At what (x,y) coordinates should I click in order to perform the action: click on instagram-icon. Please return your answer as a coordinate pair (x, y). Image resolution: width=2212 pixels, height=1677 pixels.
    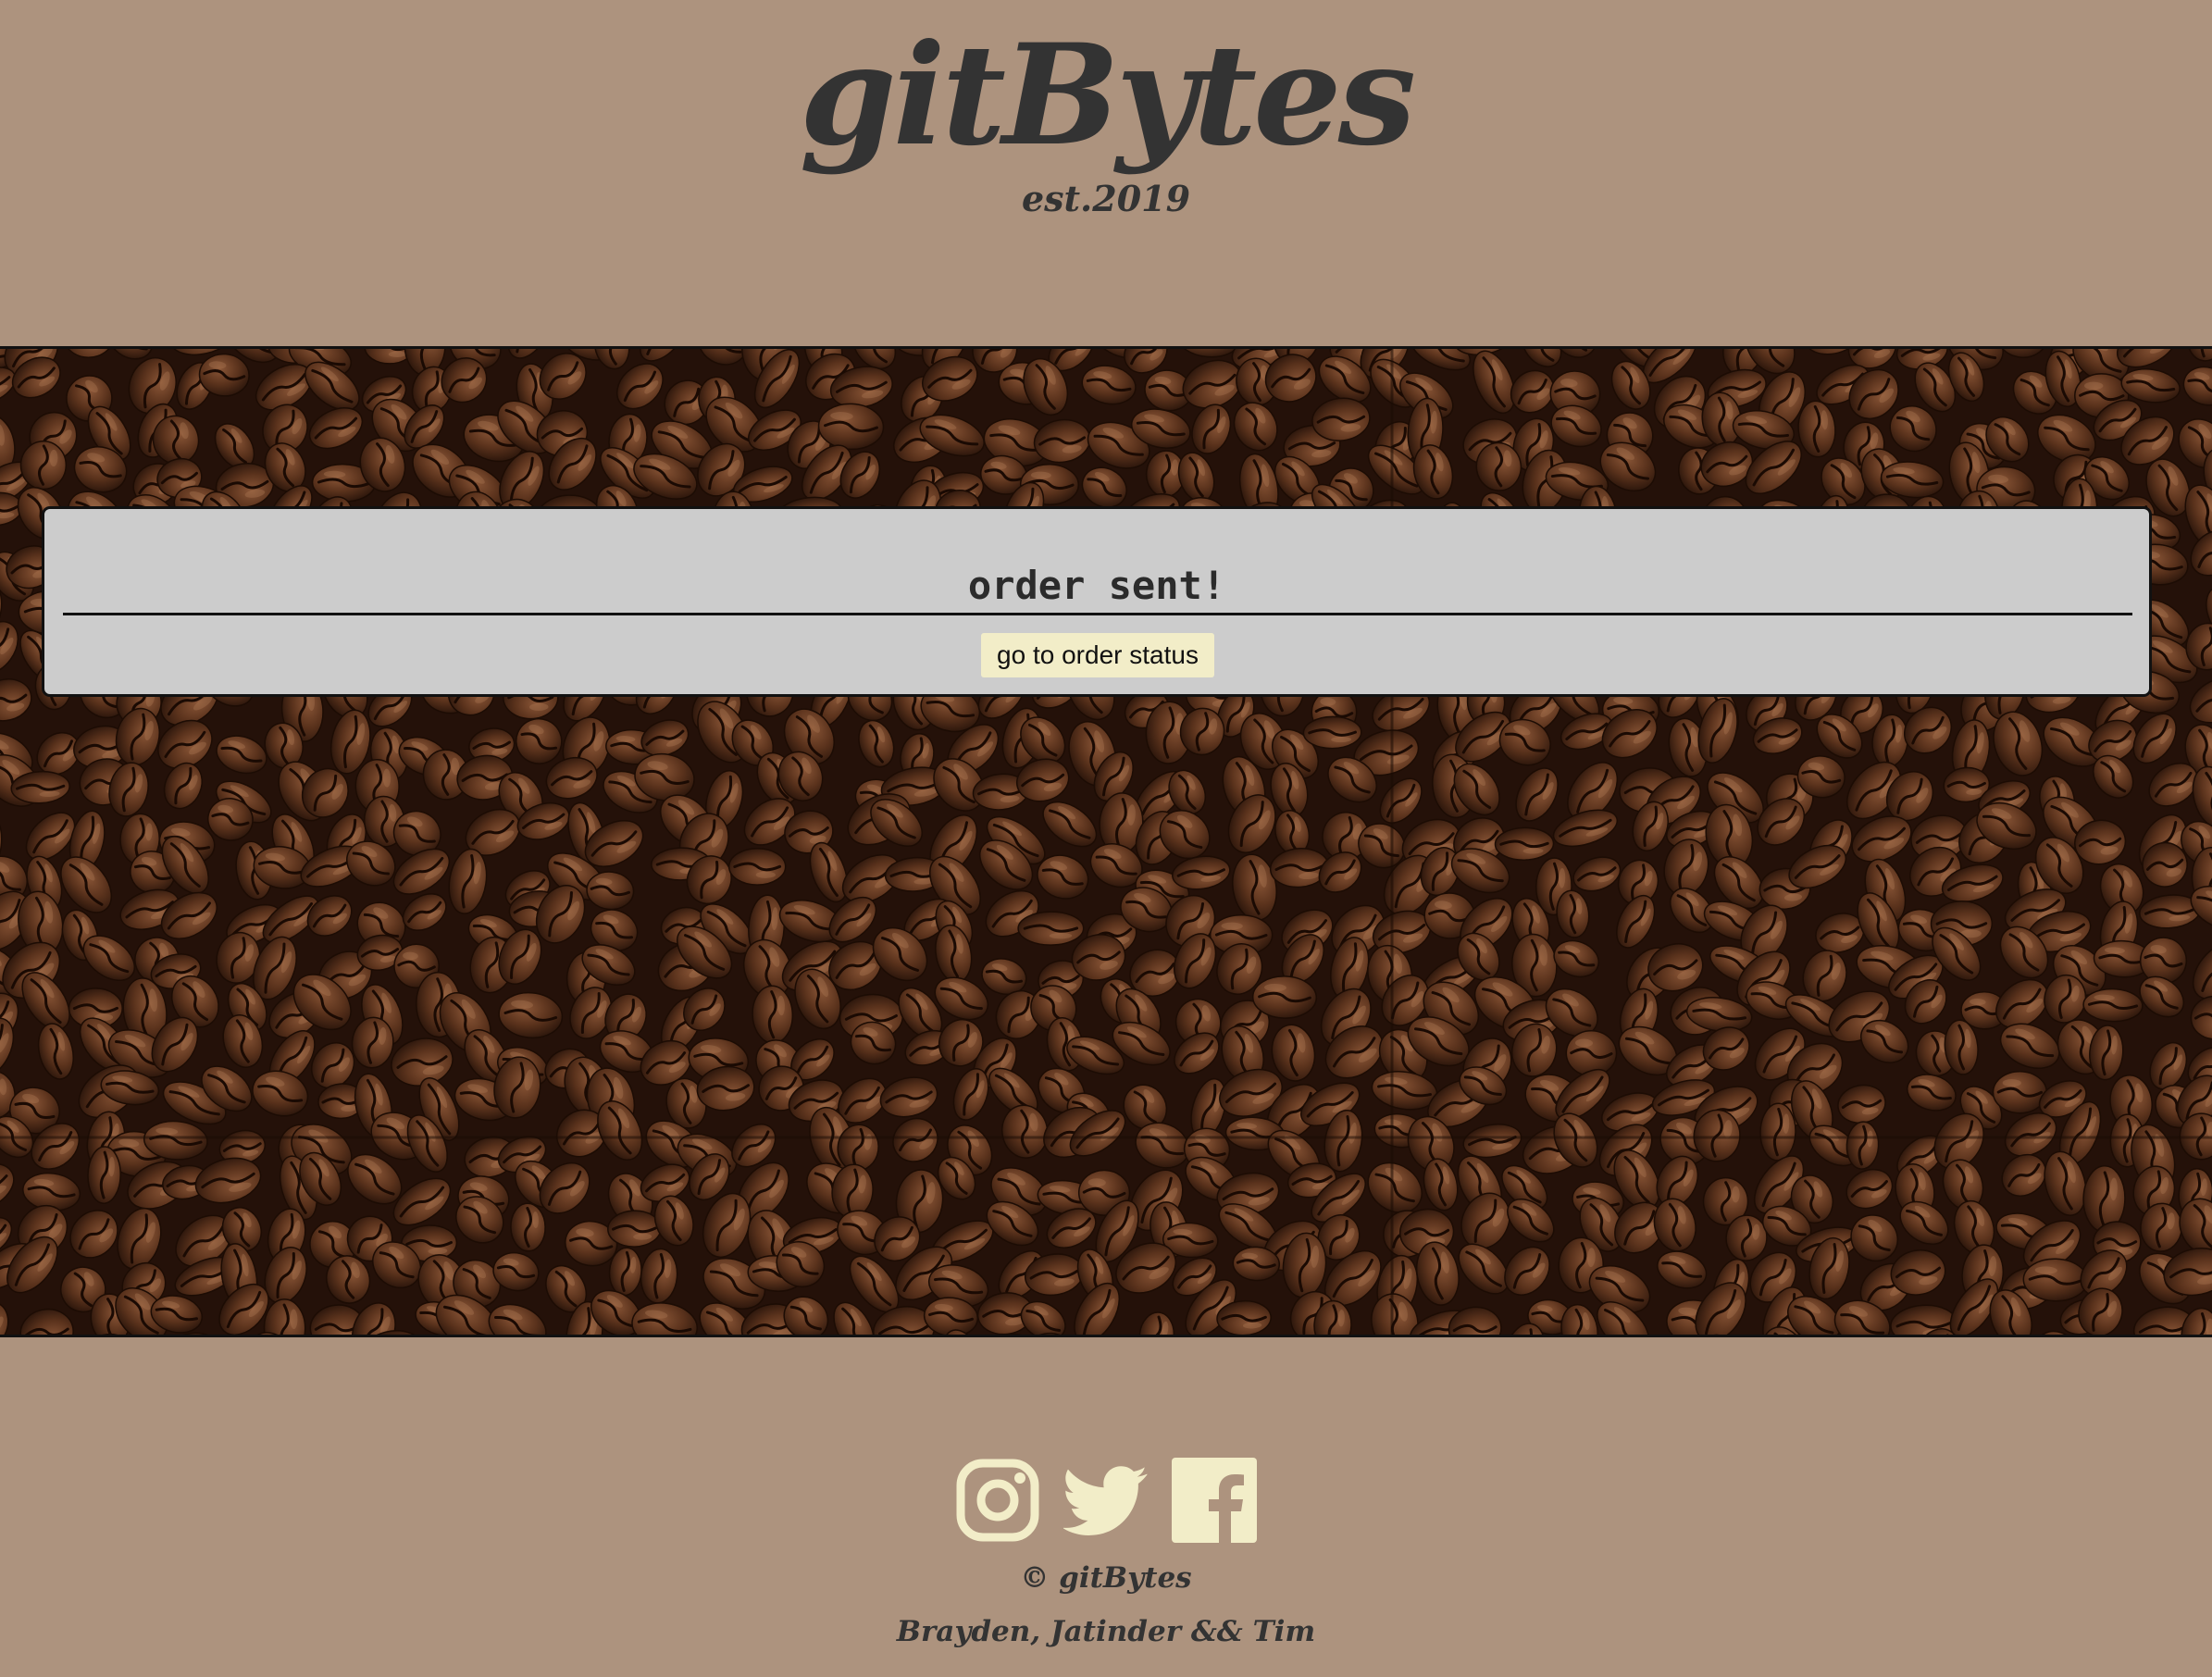
    Looking at the image, I should click on (997, 1500).